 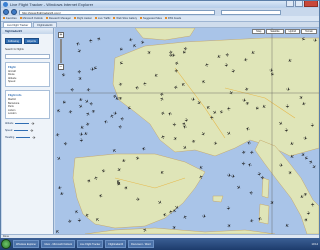 I want to click on favorite-link: RSS Feeds, so click(x=173, y=18).